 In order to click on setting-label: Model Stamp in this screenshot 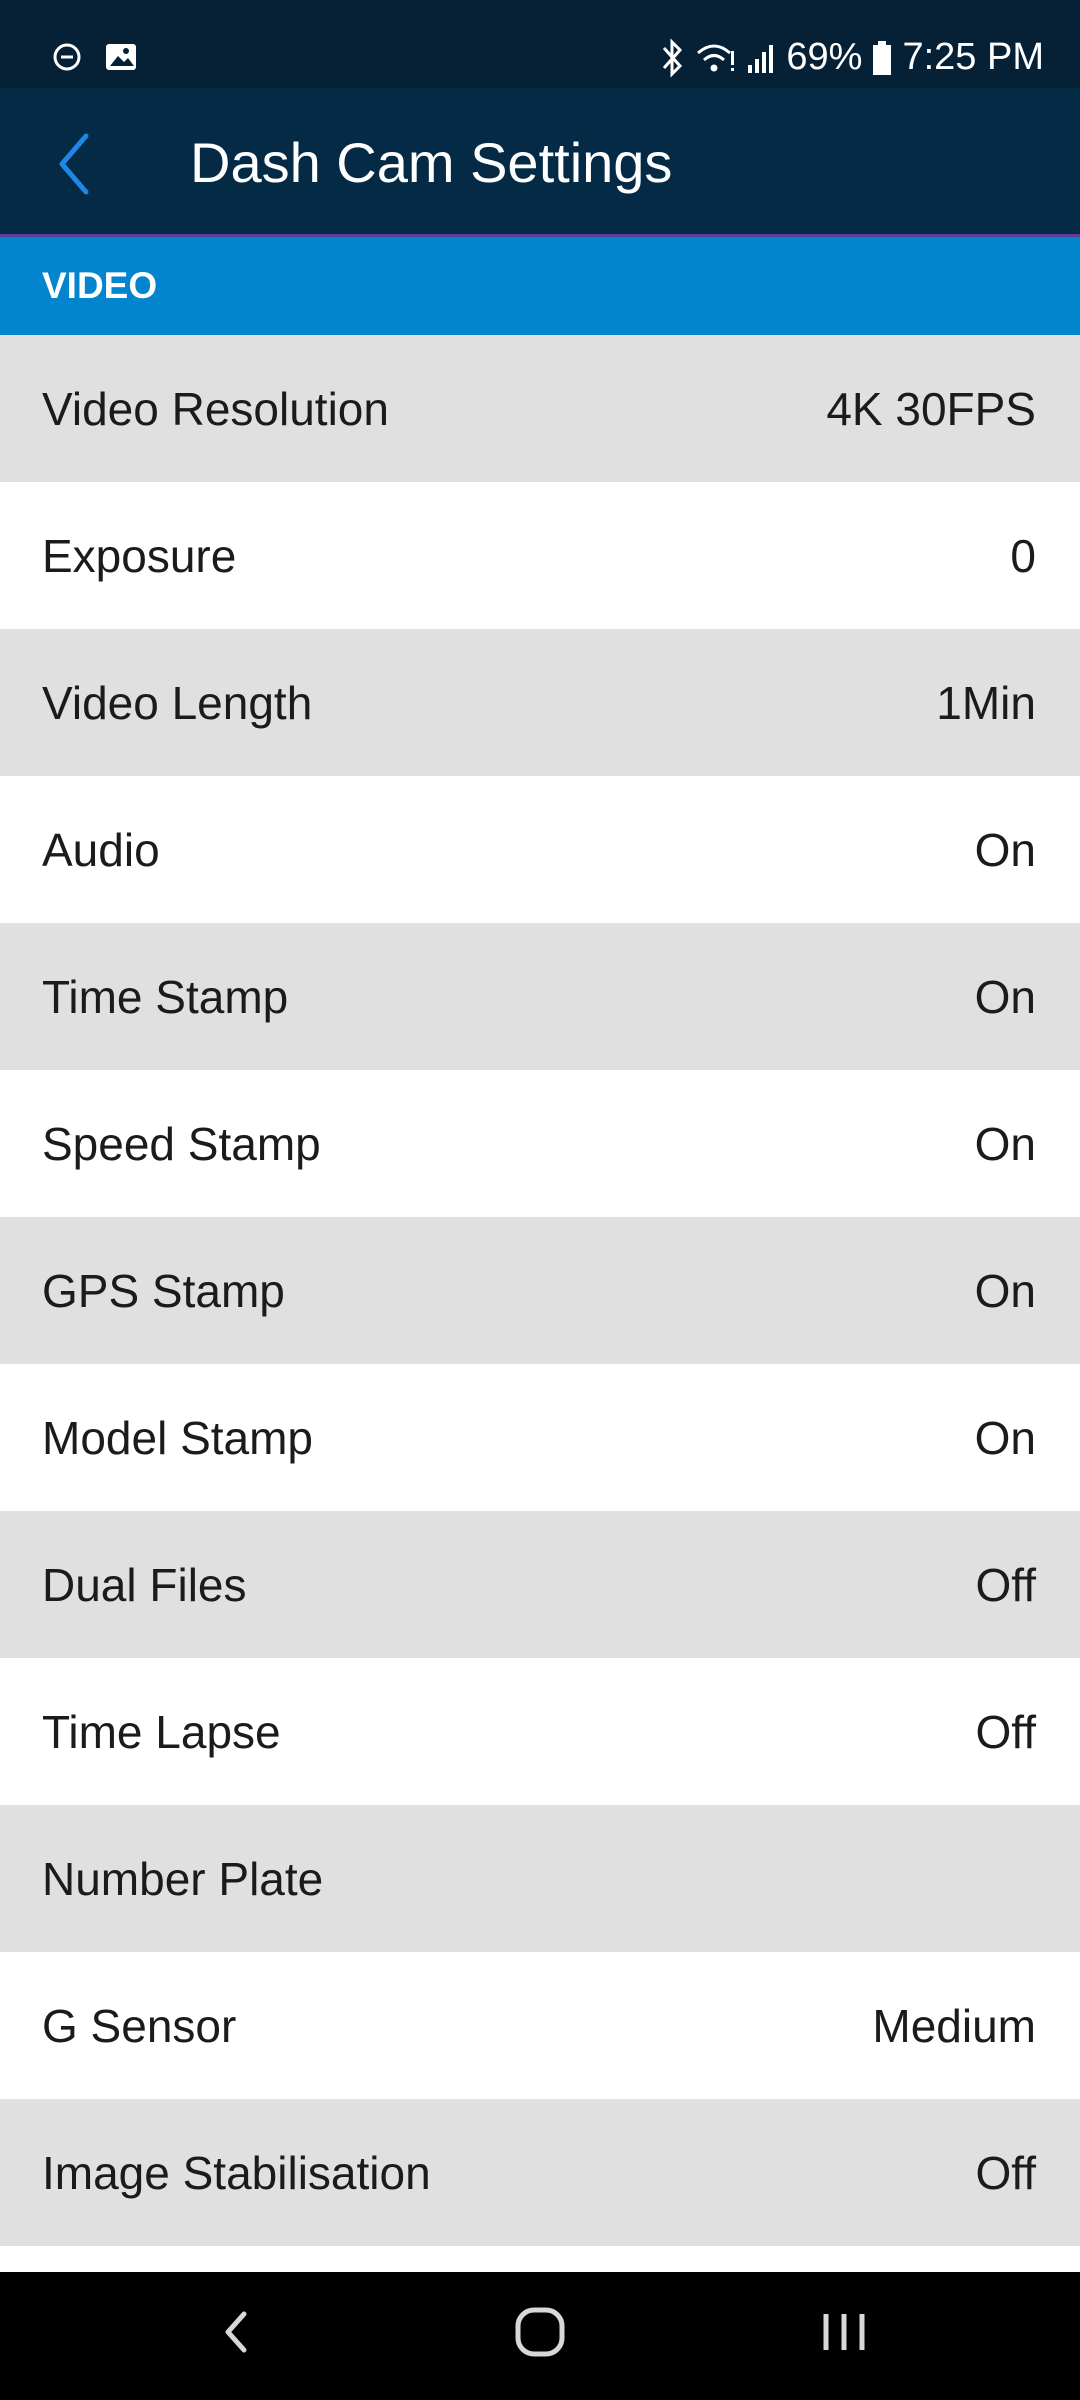, I will do `click(178, 1437)`.